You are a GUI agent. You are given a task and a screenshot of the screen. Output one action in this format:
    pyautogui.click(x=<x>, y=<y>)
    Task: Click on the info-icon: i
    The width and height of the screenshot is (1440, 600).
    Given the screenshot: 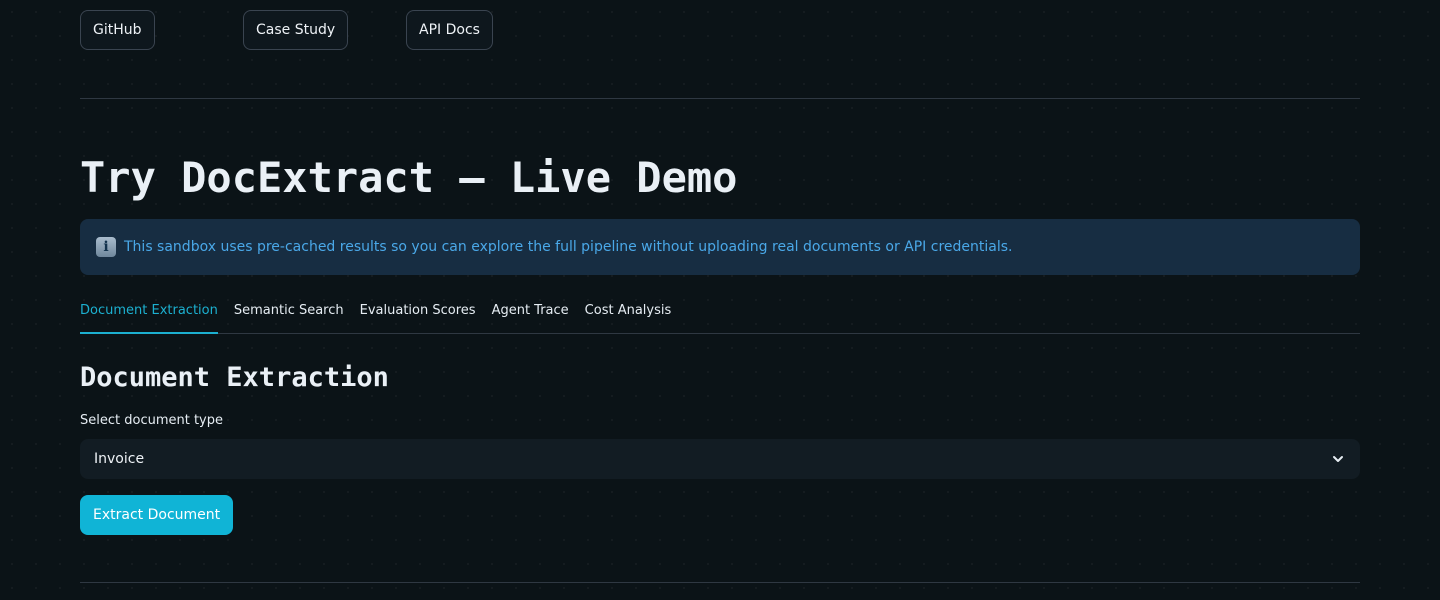 What is the action you would take?
    pyautogui.click(x=106, y=247)
    